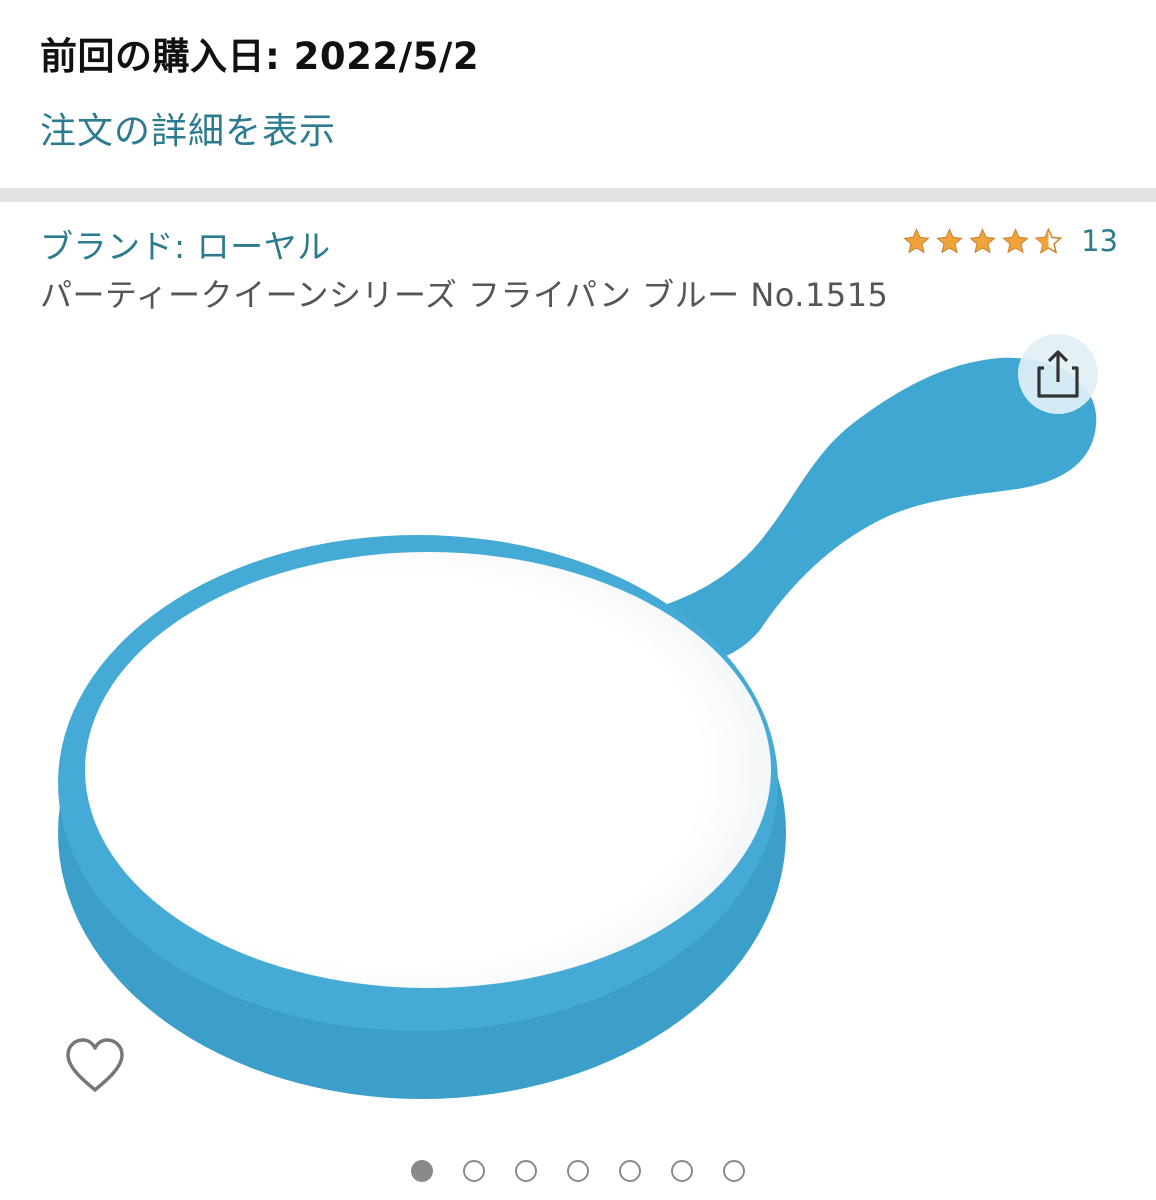 The height and width of the screenshot is (1200, 1156). What do you see at coordinates (188, 128) in the screenshot?
I see `view-order-details-link: 注文の詳細を表示` at bounding box center [188, 128].